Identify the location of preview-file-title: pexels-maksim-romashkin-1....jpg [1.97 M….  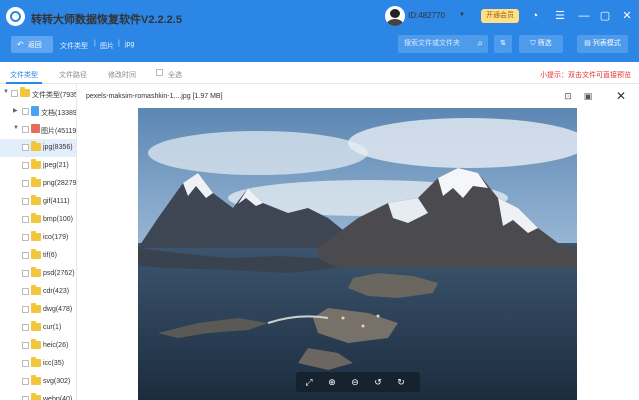
(154, 96).